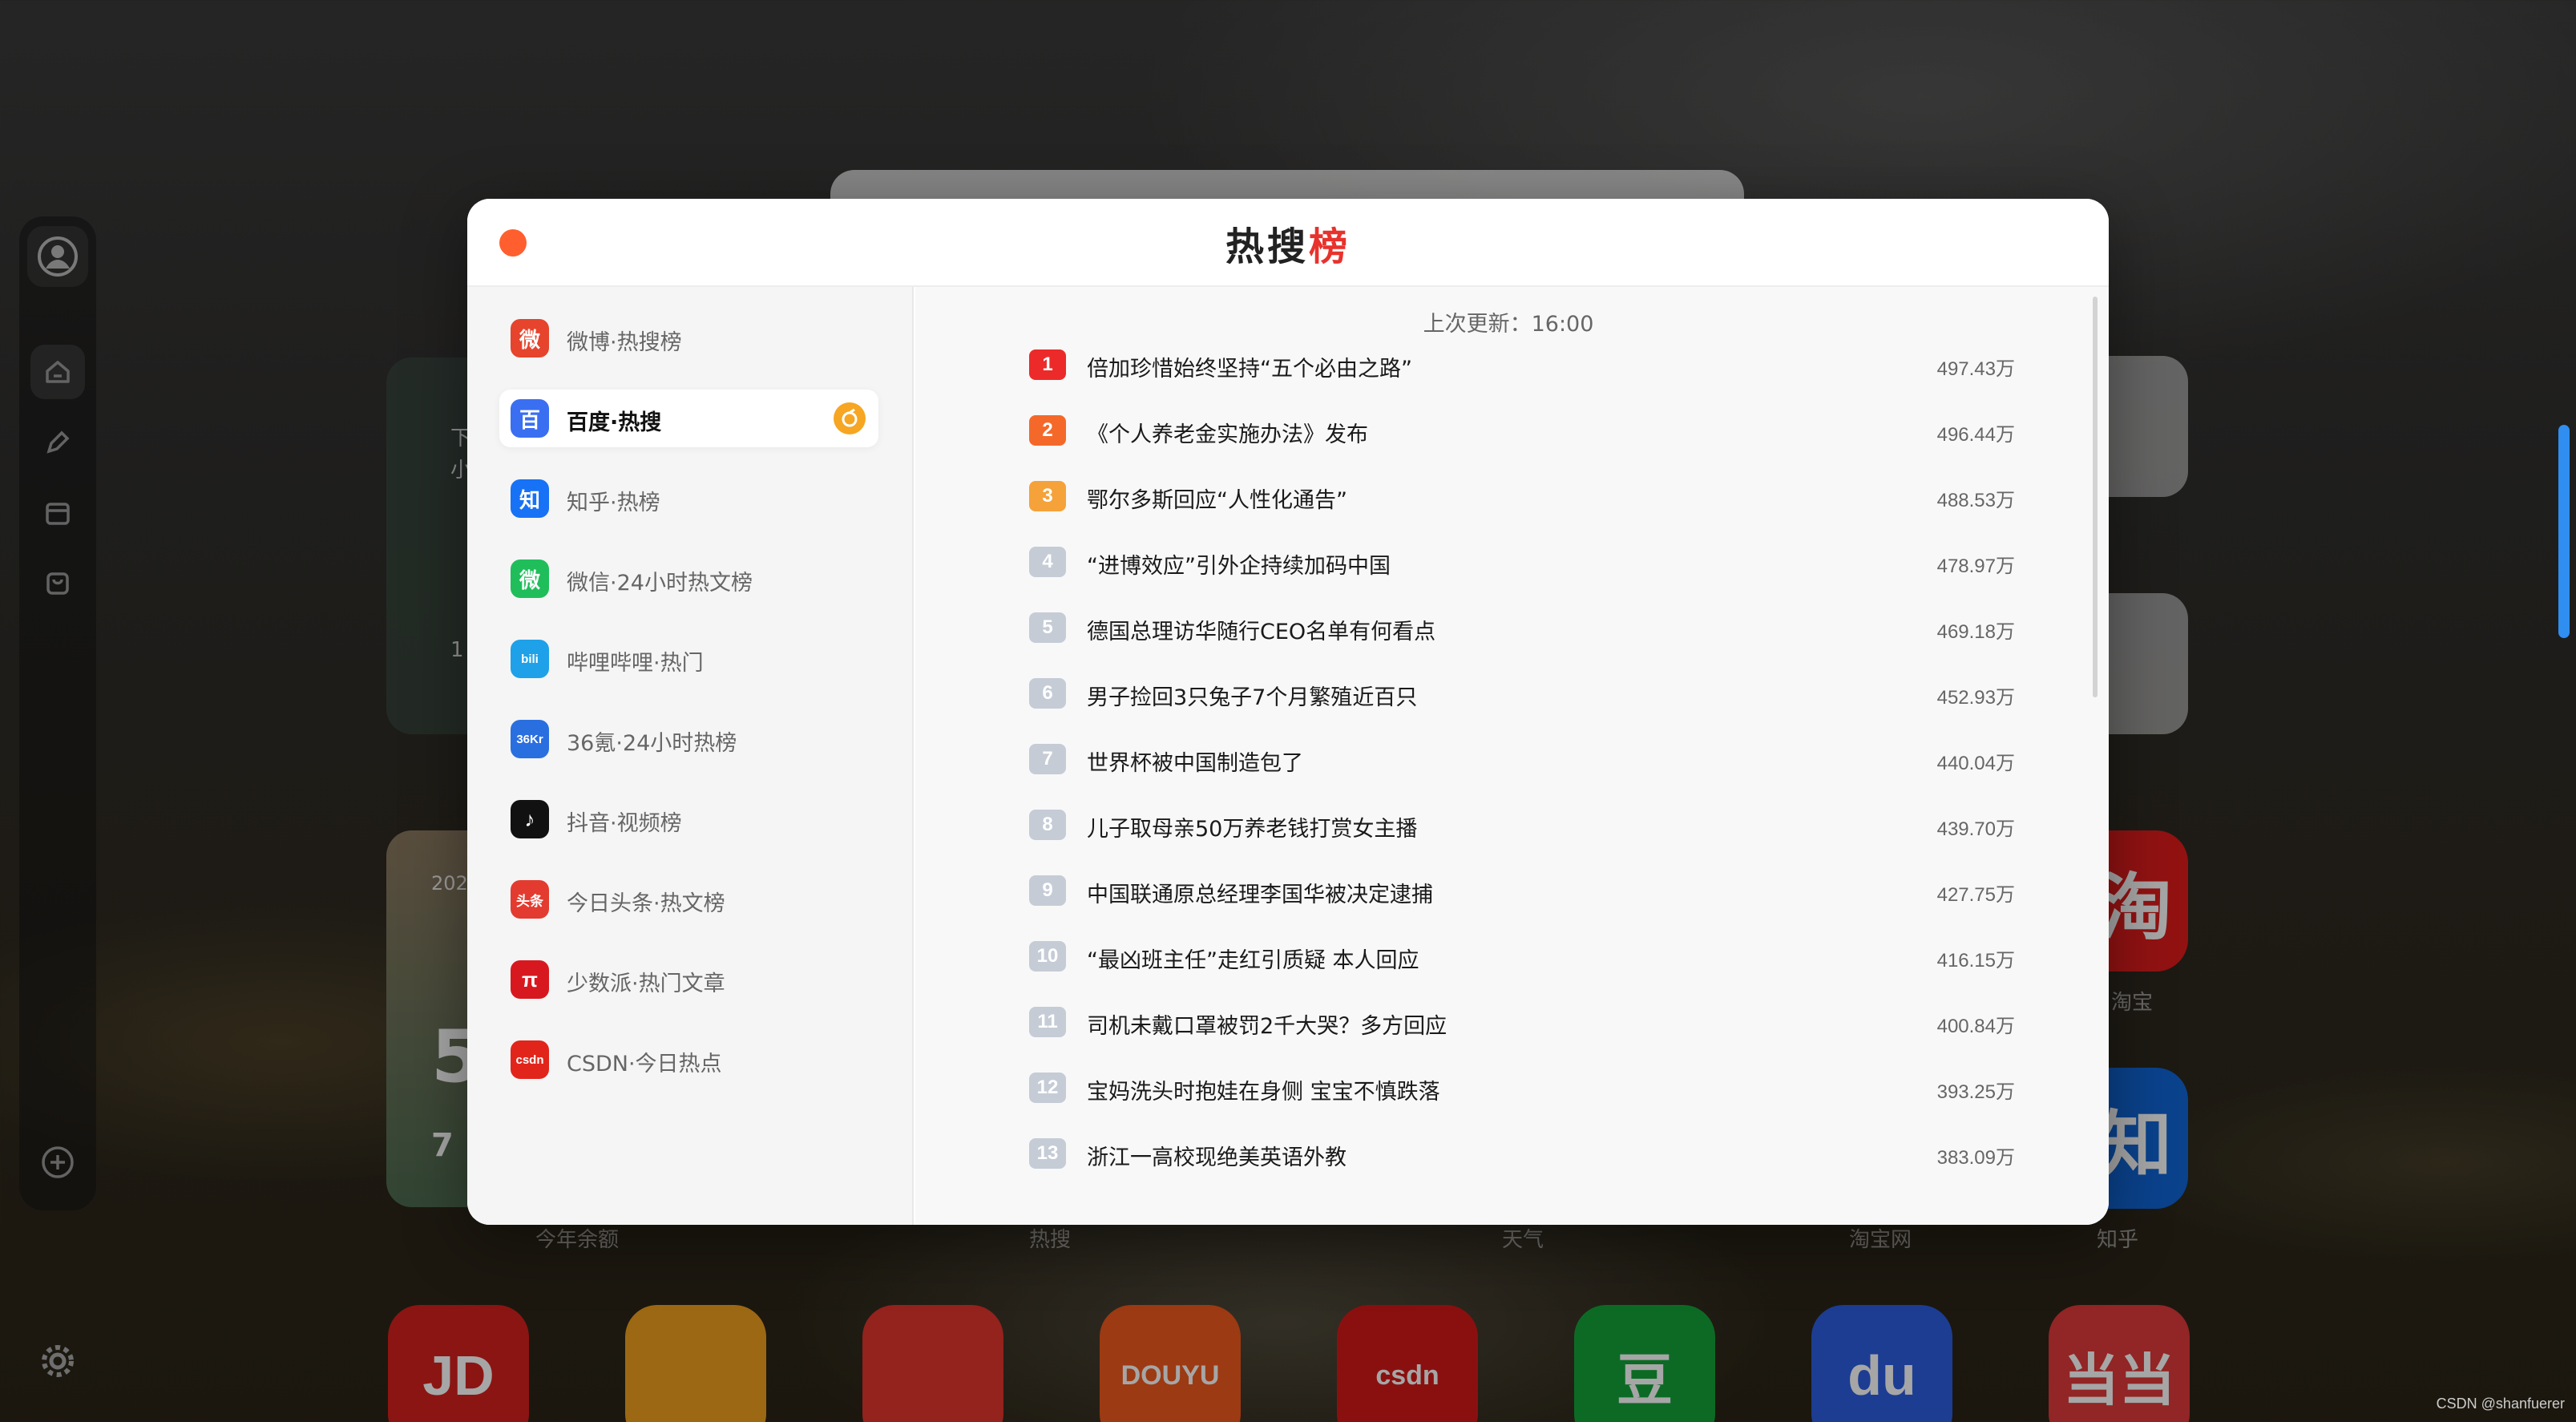  Describe the element at coordinates (646, 984) in the screenshot. I see `source-label: 少数派·热门文章` at that location.